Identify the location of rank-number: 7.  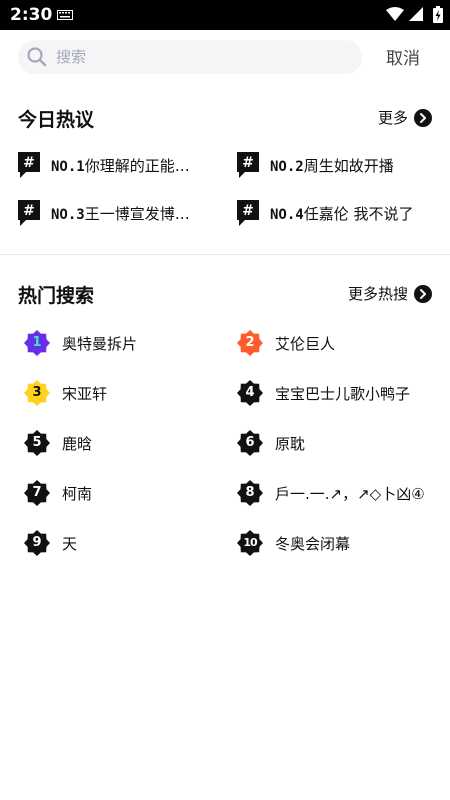
(37, 492).